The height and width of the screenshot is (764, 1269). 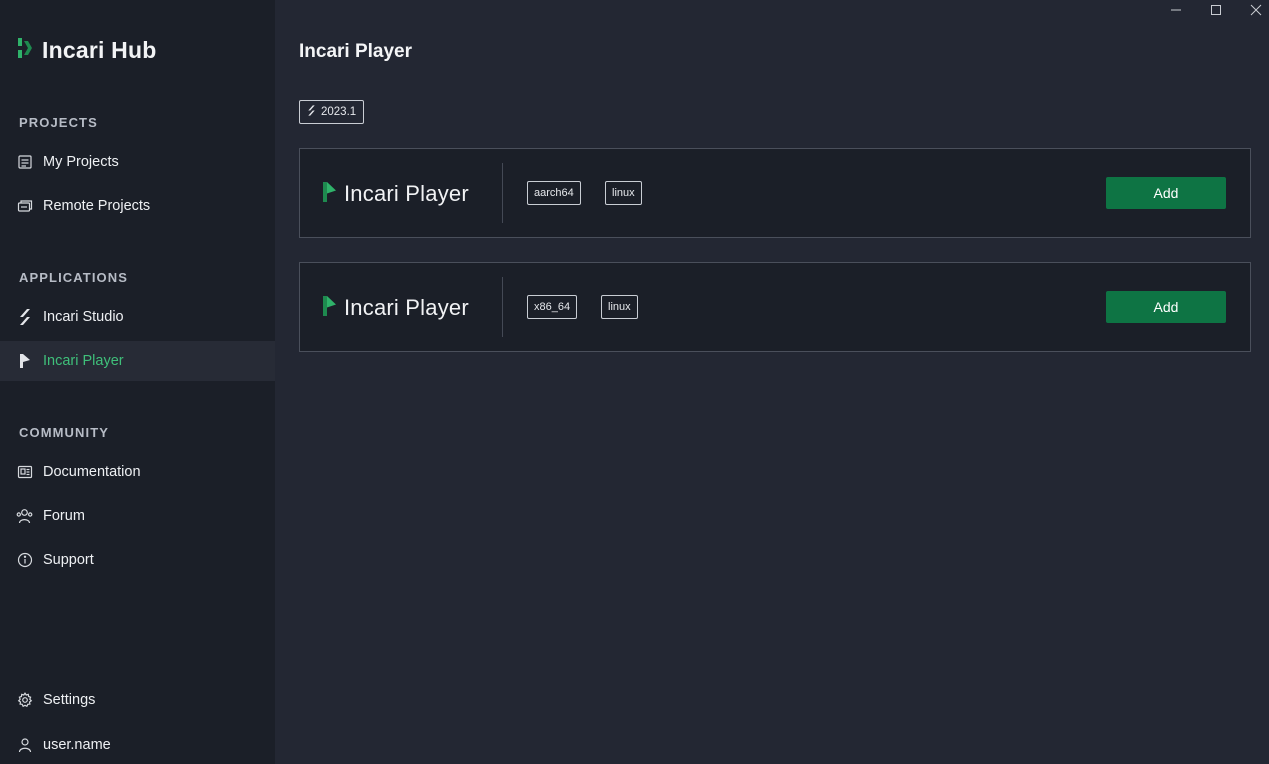 What do you see at coordinates (83, 317) in the screenshot?
I see `sidebar-item-label: Incari Studio` at bounding box center [83, 317].